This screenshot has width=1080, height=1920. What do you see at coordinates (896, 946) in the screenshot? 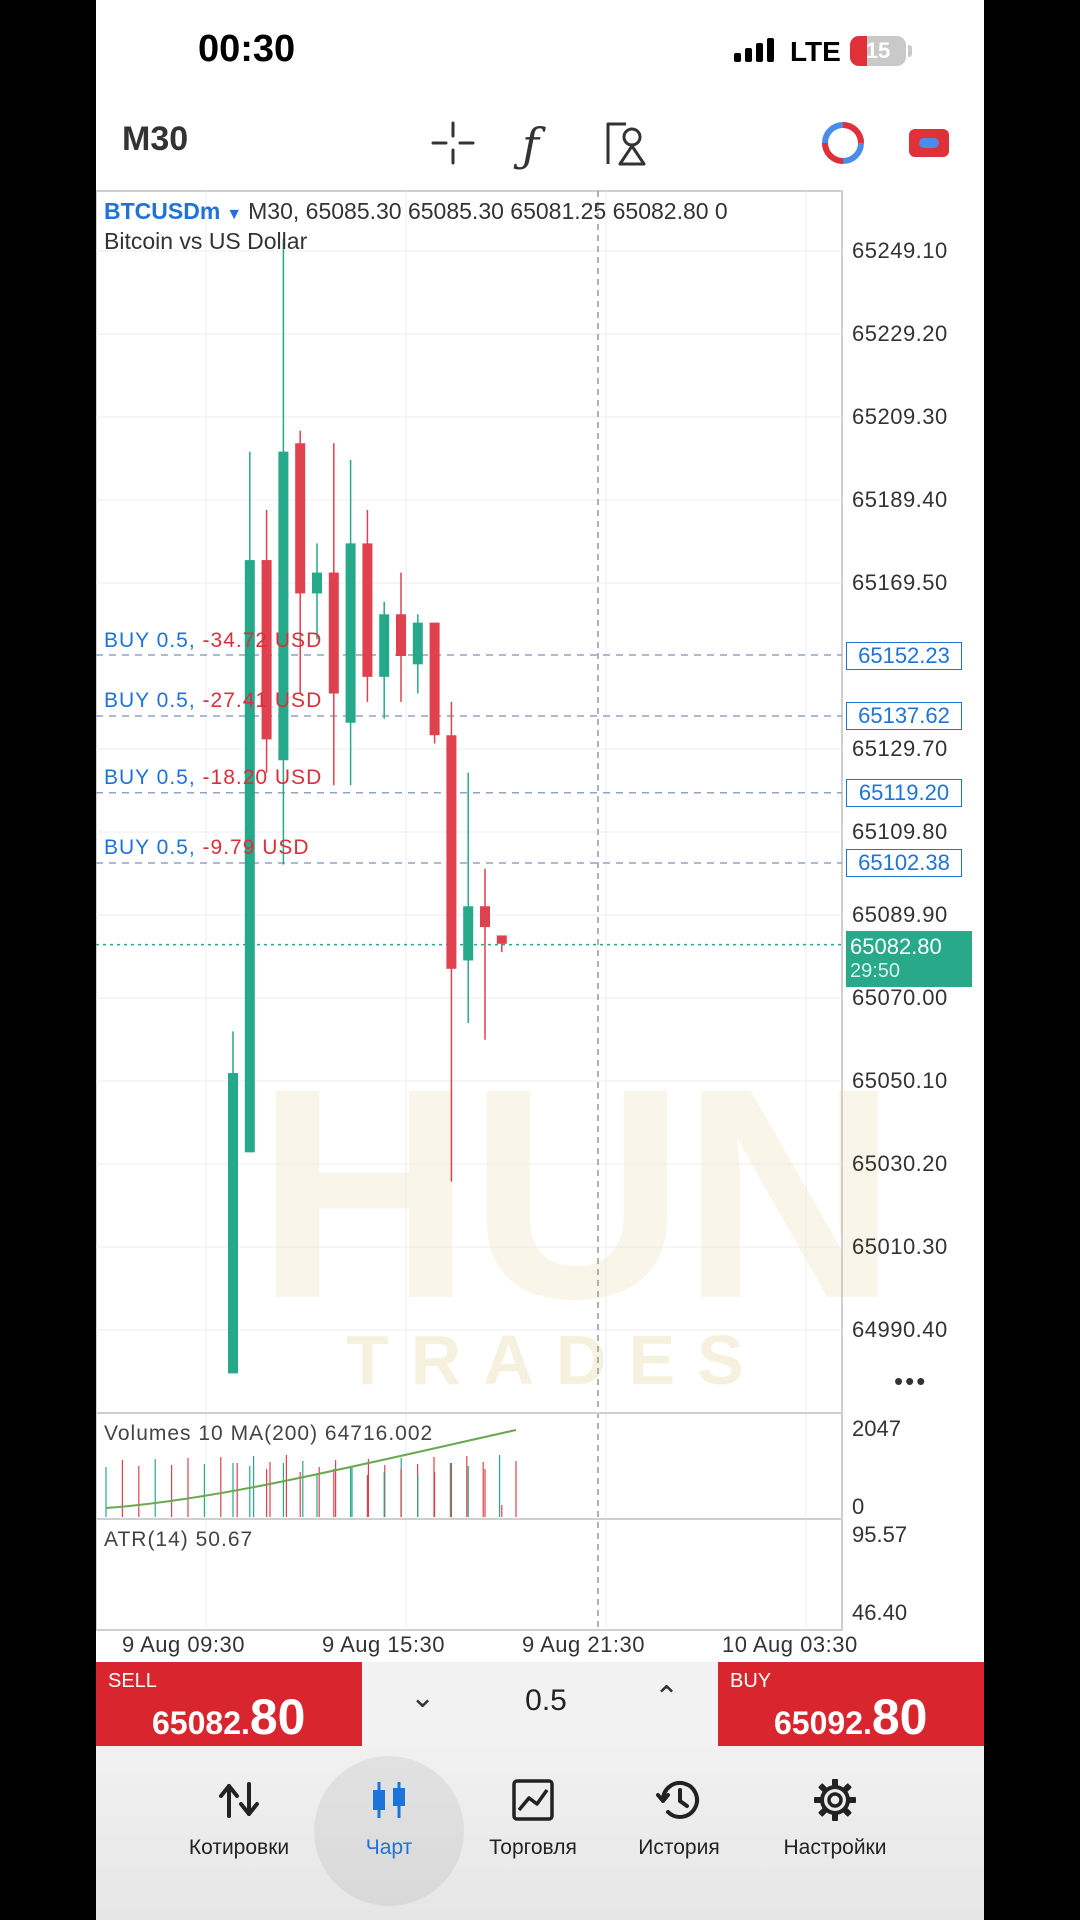
I see `current-price: 65082.80` at bounding box center [896, 946].